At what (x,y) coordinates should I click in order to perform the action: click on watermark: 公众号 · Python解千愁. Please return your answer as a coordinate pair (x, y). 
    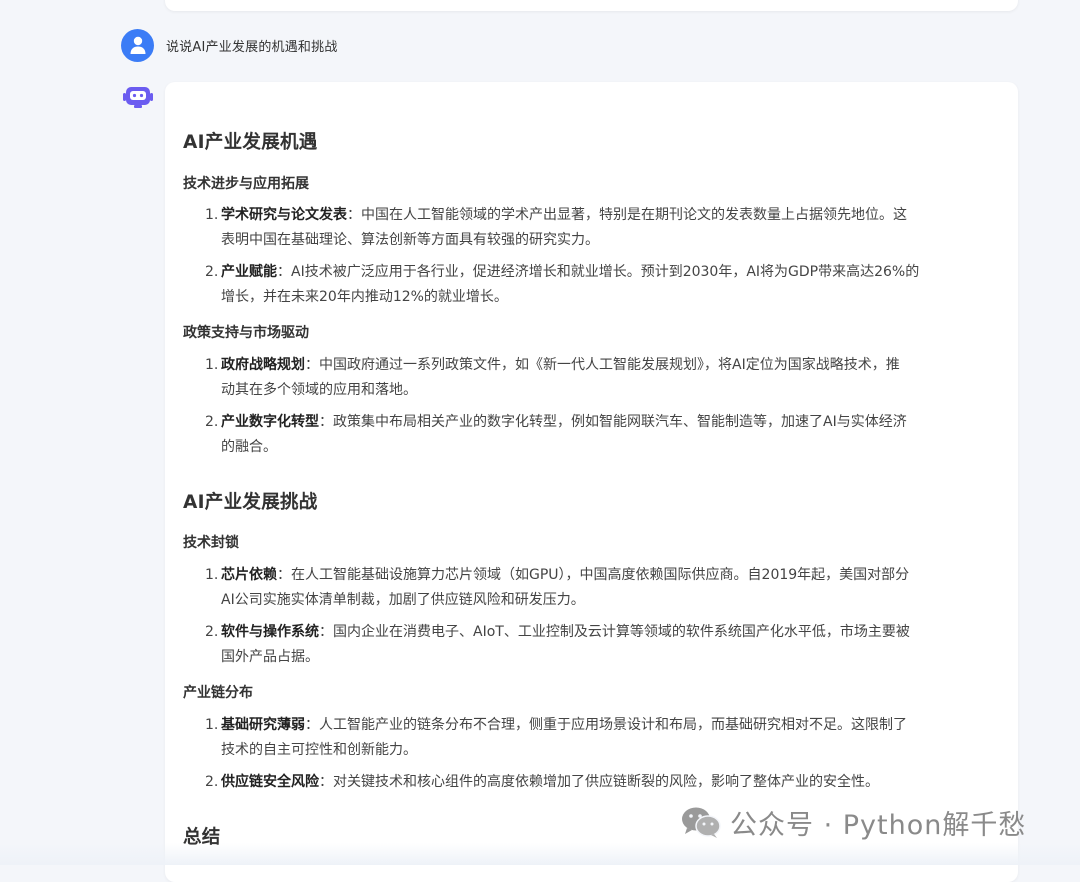
    Looking at the image, I should click on (853, 822).